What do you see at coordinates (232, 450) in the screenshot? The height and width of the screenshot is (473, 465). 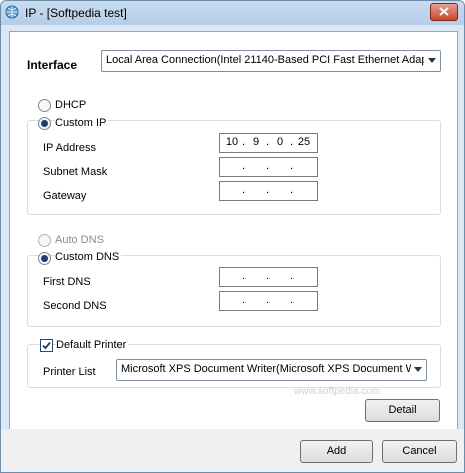 I see `footer-bar: Add Cancel` at bounding box center [232, 450].